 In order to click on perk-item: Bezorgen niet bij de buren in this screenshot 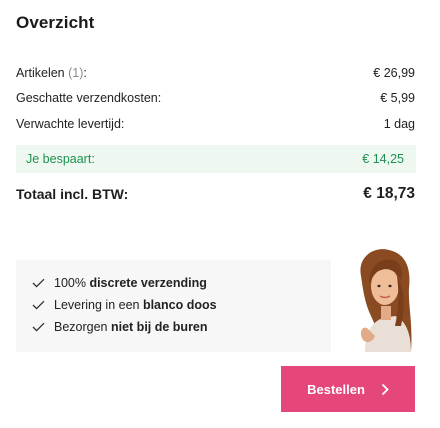, I will do `click(181, 327)`.